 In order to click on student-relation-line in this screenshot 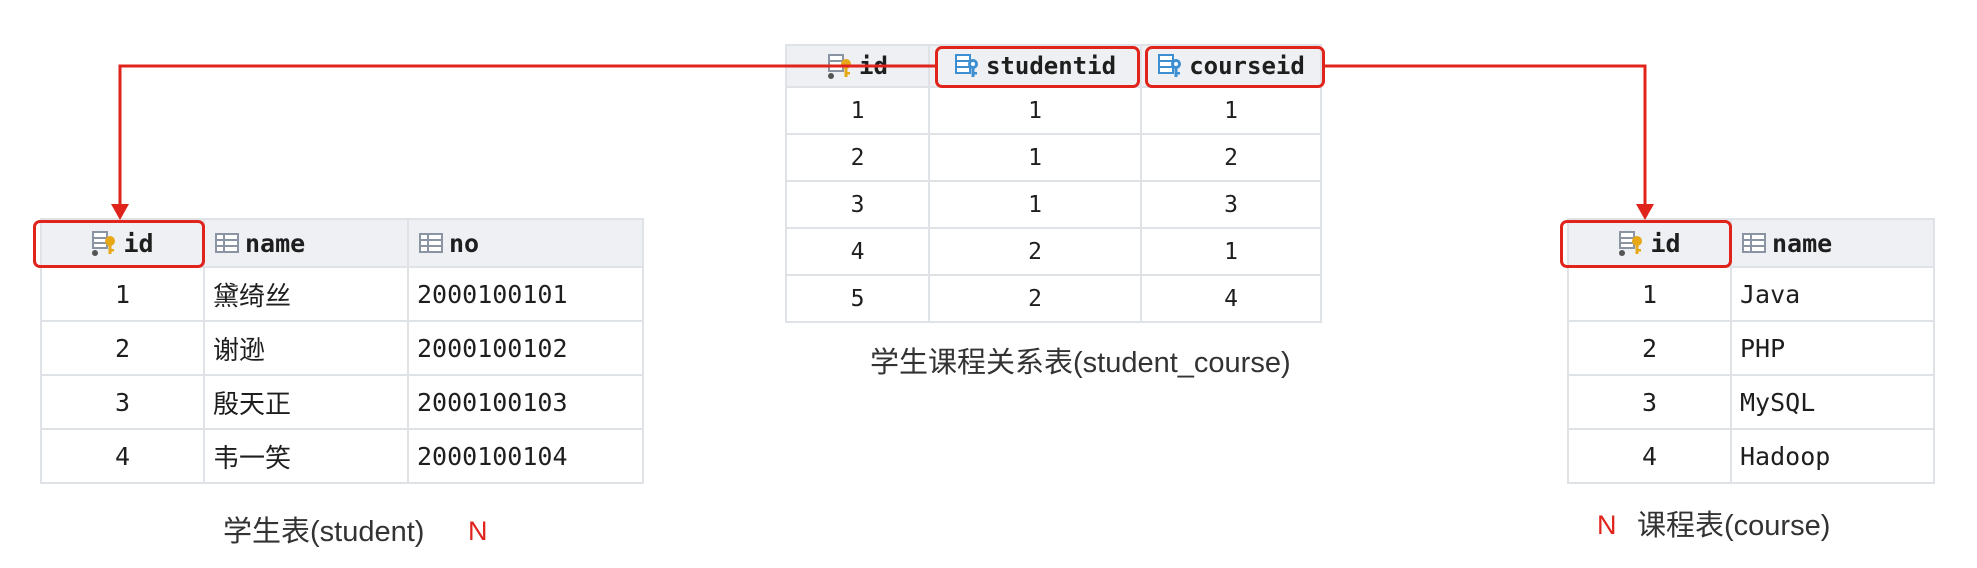, I will do `click(526, 135)`.